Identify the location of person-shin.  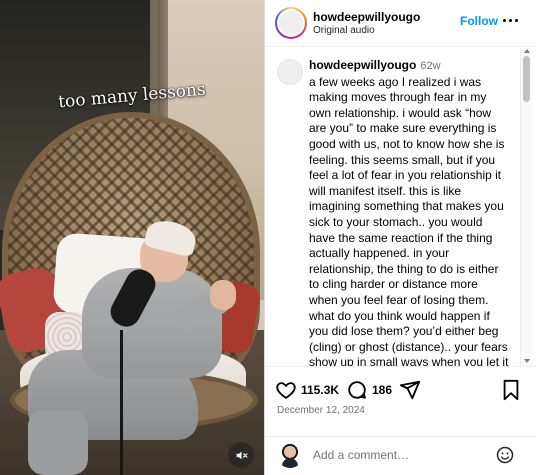
(58, 442).